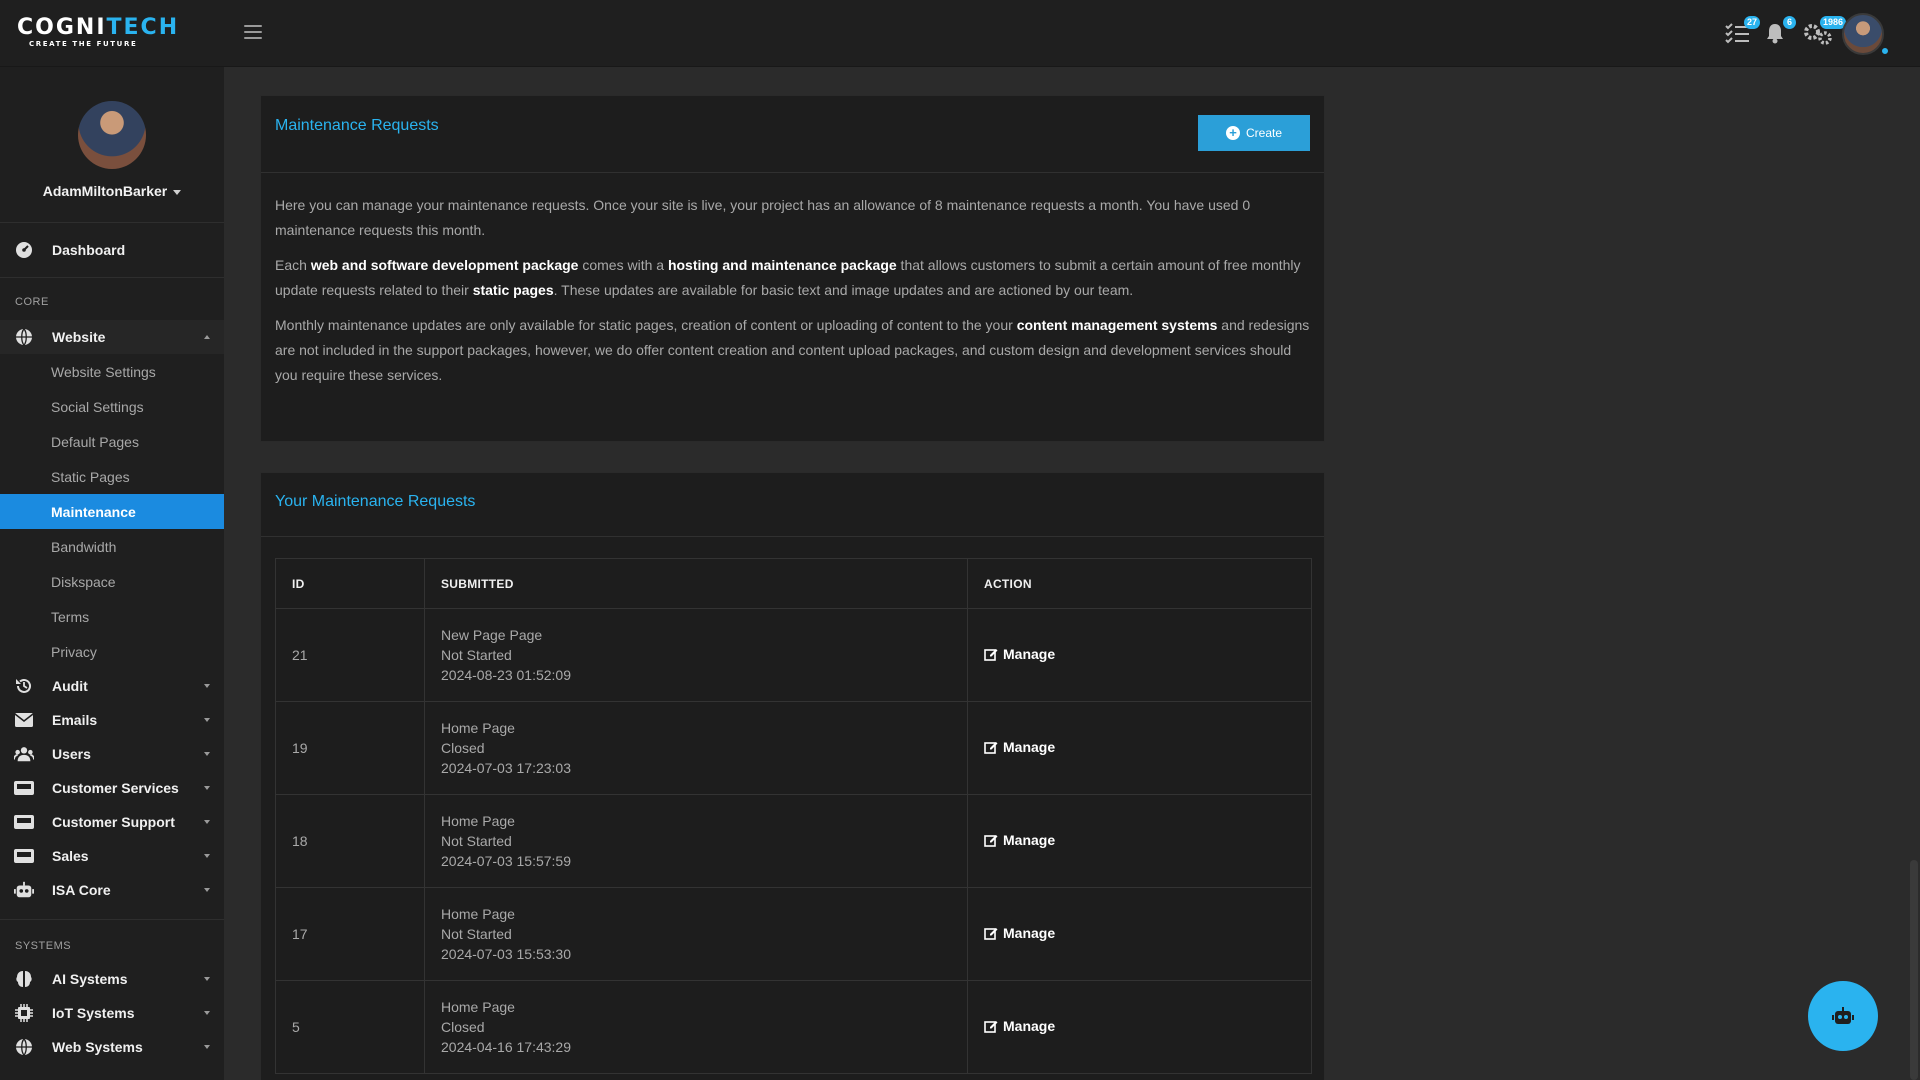  I want to click on microchip-icon, so click(24, 1013).